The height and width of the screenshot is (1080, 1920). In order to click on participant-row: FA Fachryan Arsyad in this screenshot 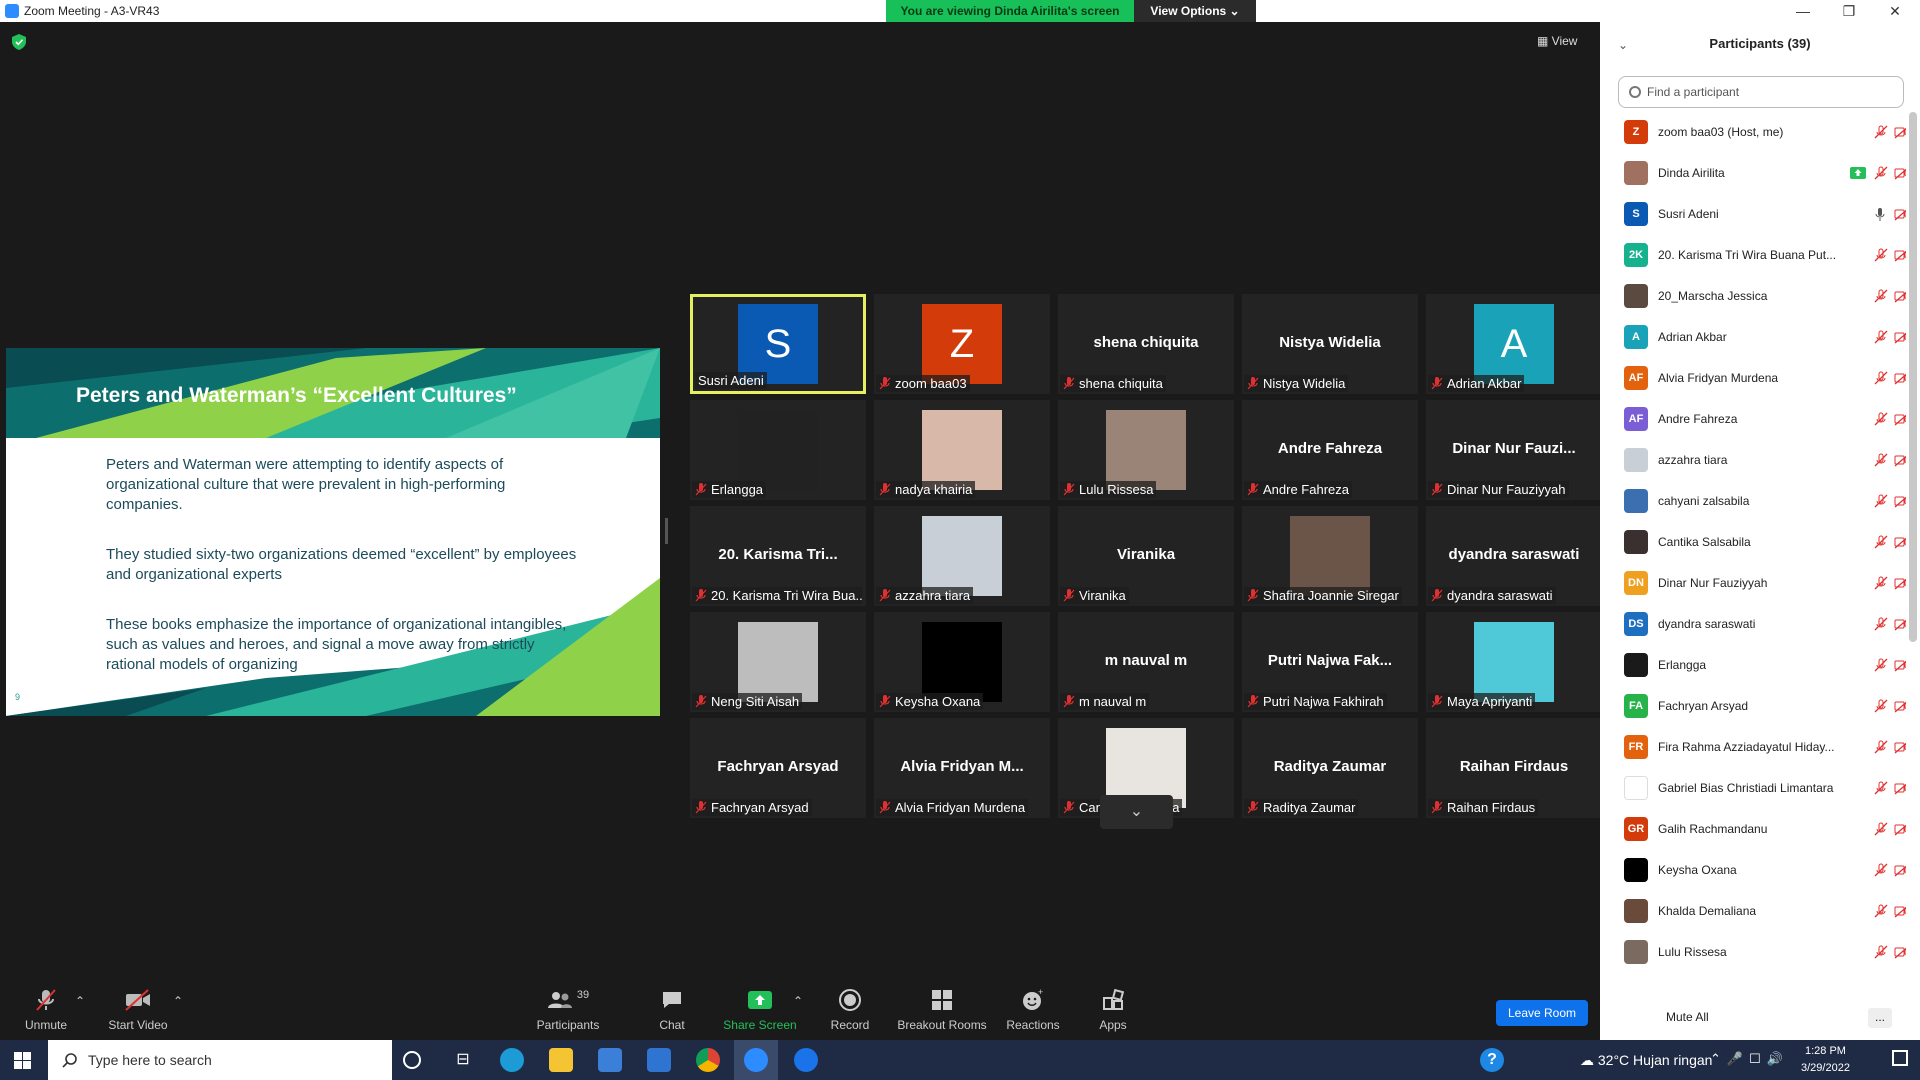, I will do `click(1753, 706)`.